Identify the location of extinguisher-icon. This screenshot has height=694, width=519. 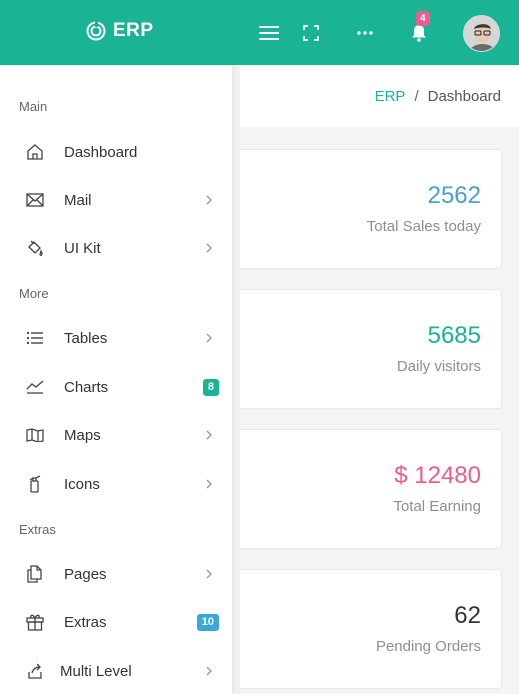
(35, 484).